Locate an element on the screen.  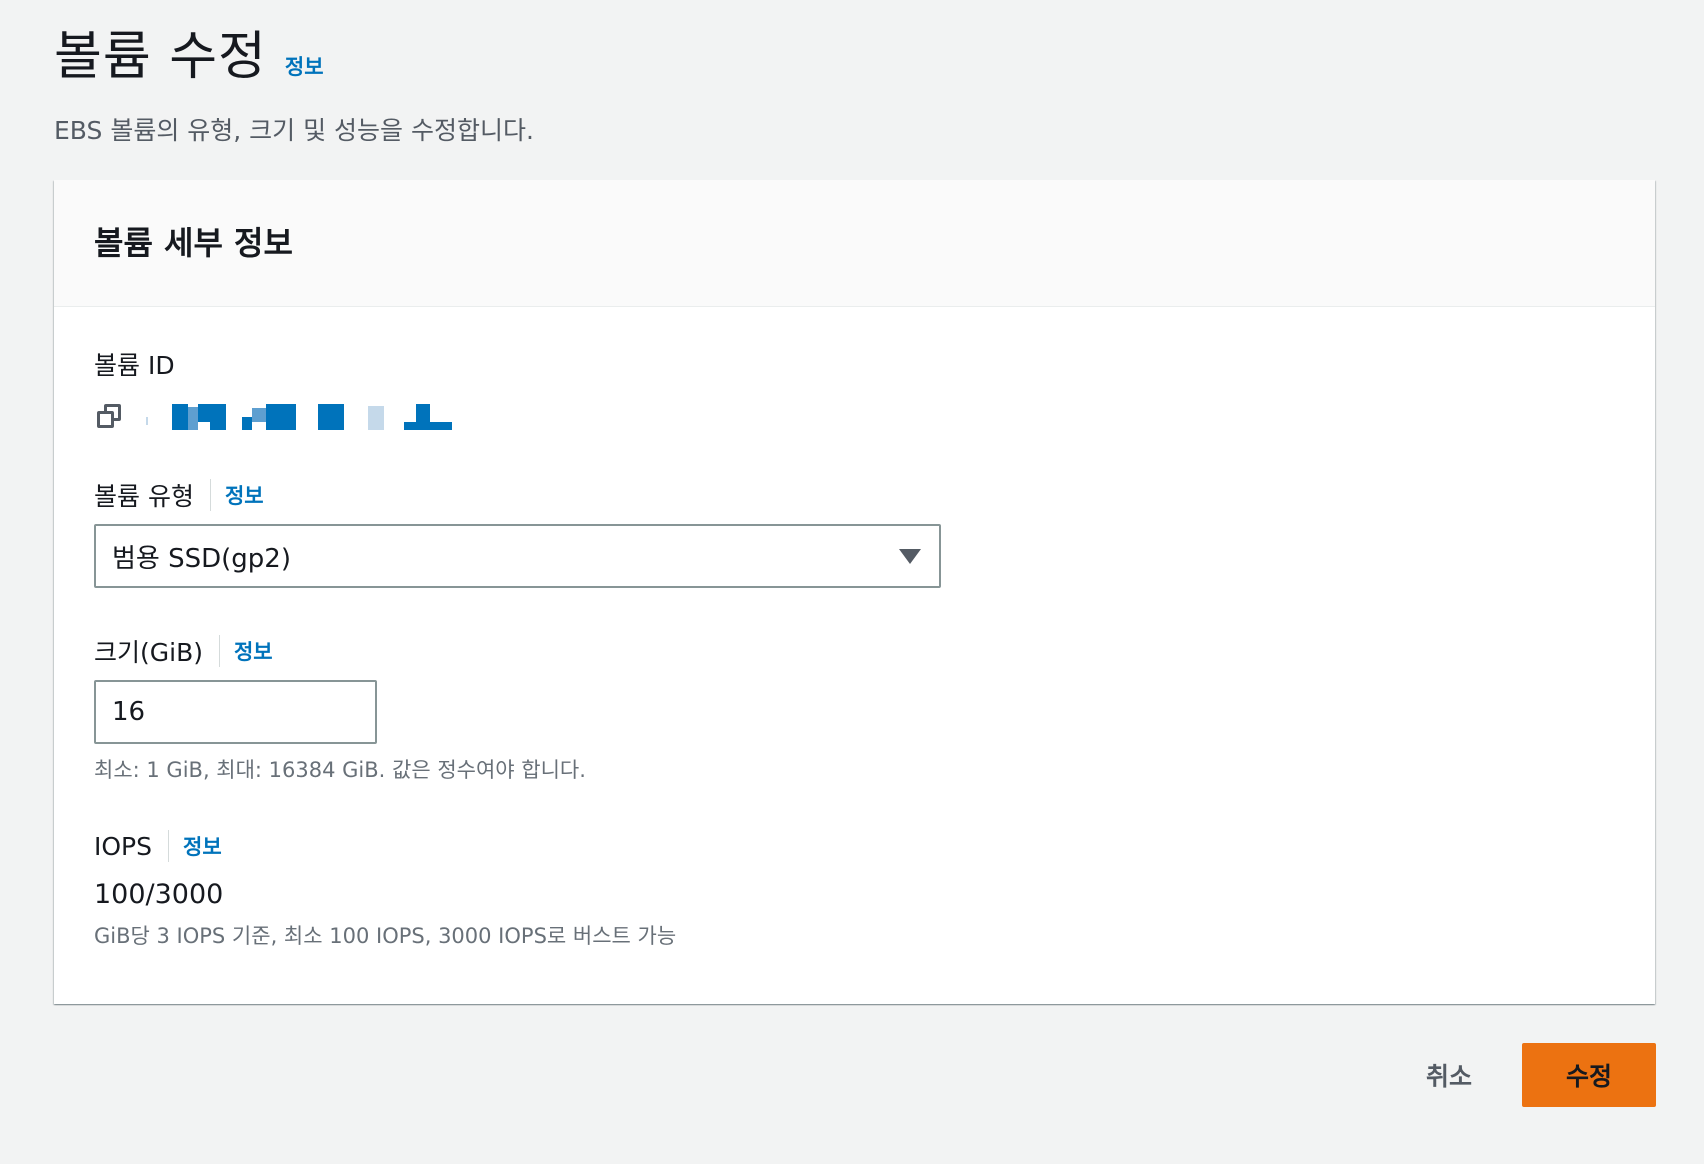
iops-info-link: 정보 is located at coordinates (202, 846).